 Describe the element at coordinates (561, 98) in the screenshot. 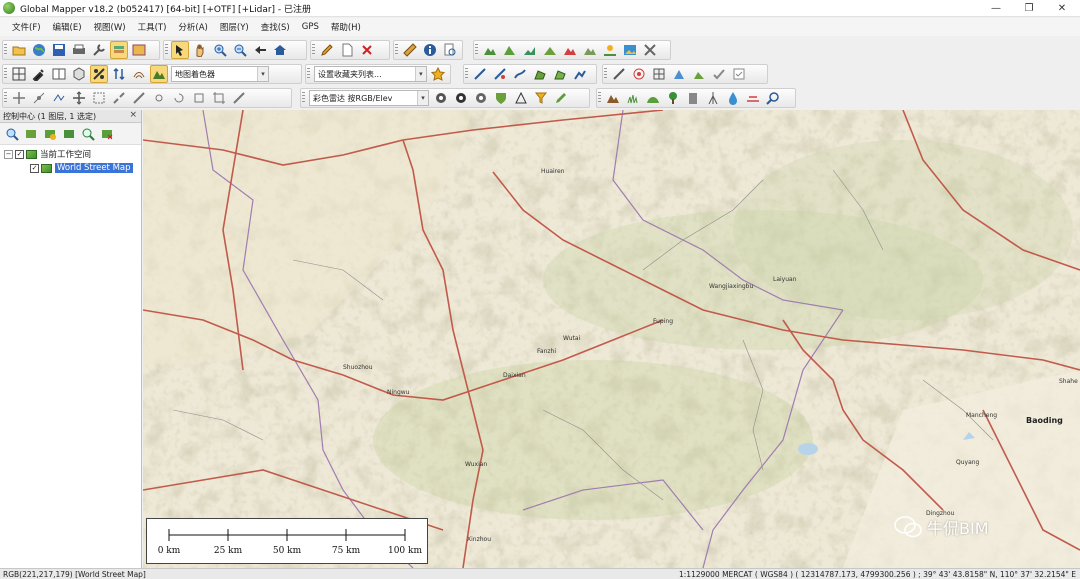

I see `lidar-edit-icon` at that location.